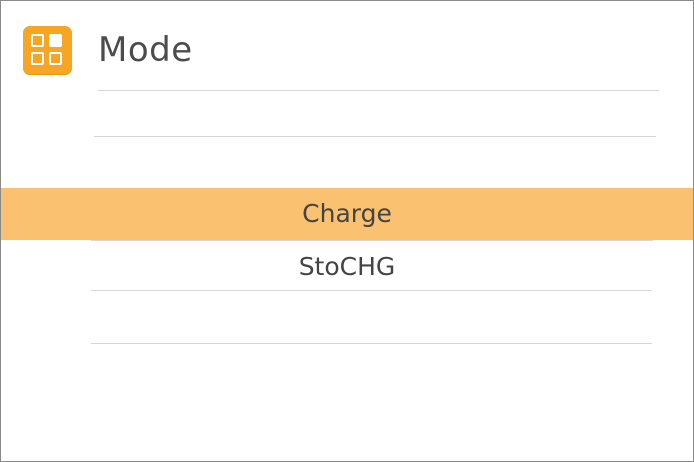 The height and width of the screenshot is (462, 694). What do you see at coordinates (347, 214) in the screenshot?
I see `option-charge: Charge` at bounding box center [347, 214].